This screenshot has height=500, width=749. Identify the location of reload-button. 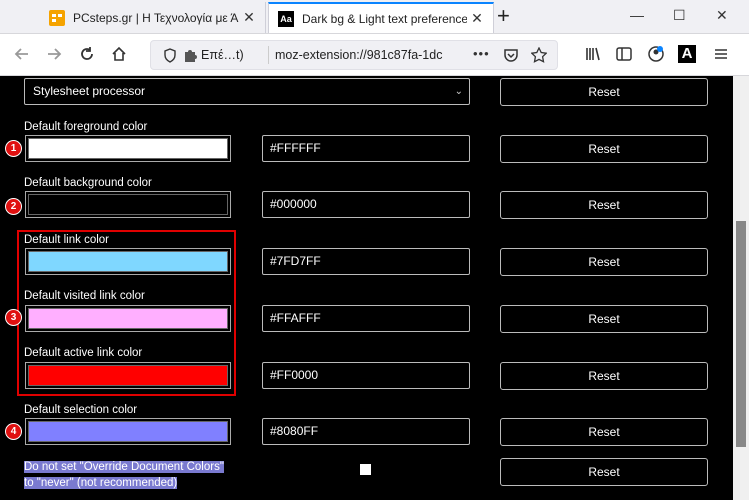
(87, 54).